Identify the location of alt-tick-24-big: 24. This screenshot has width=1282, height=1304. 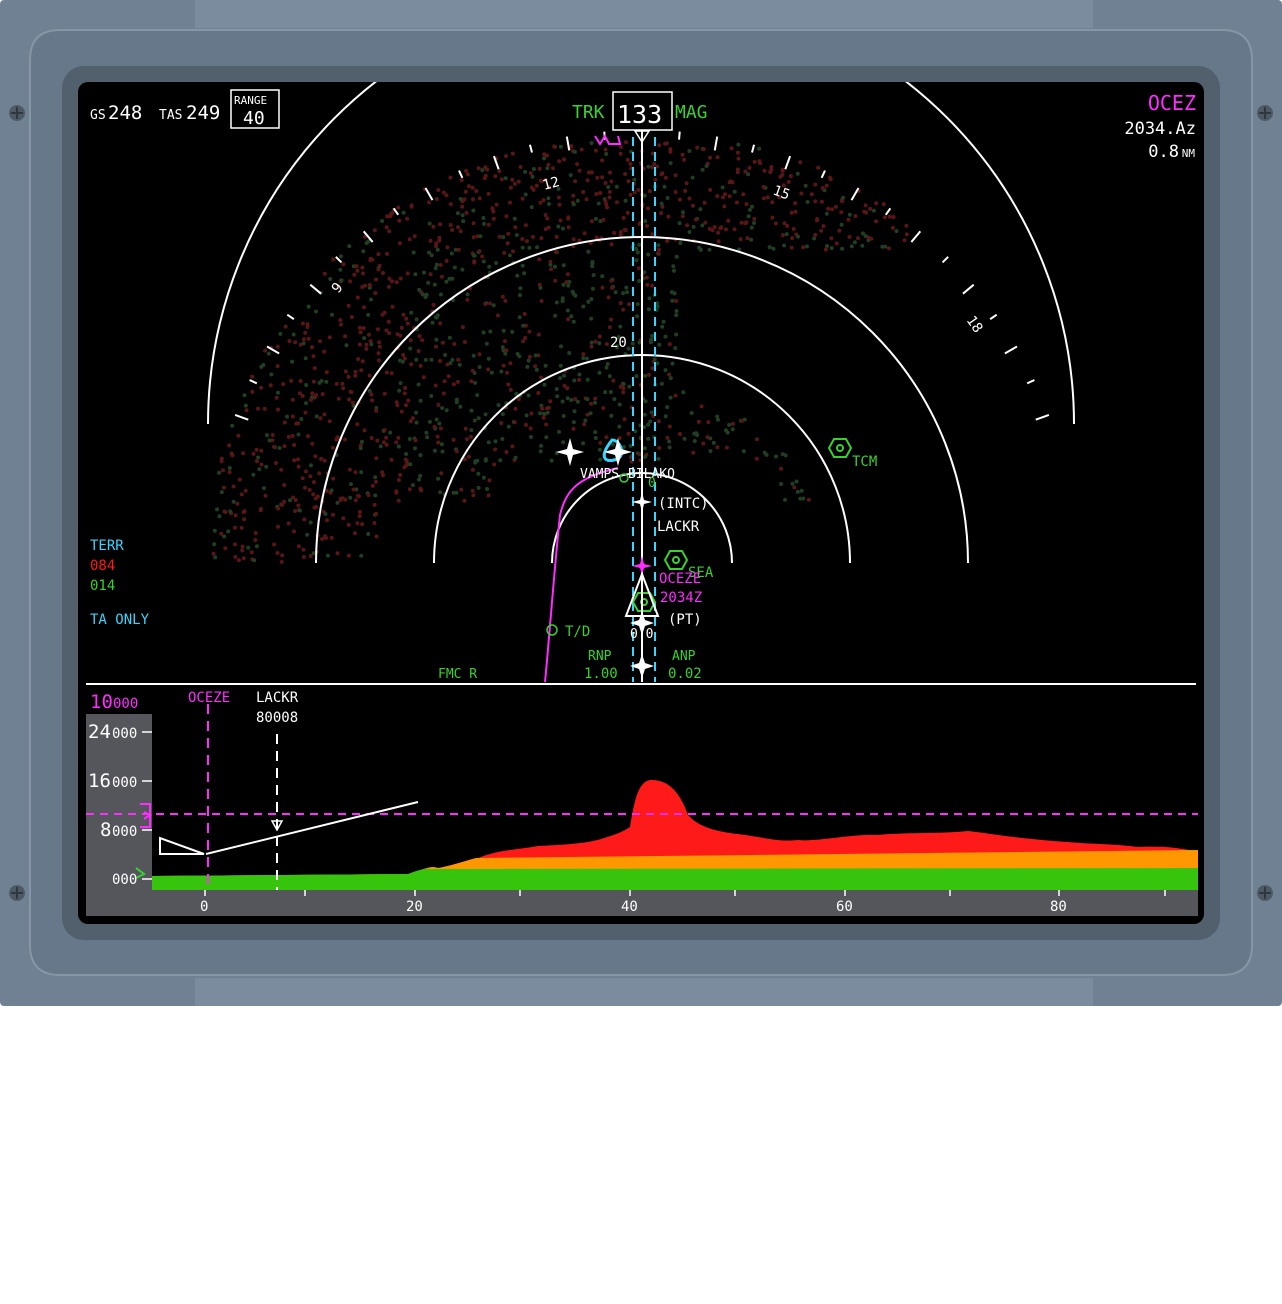
(99, 732).